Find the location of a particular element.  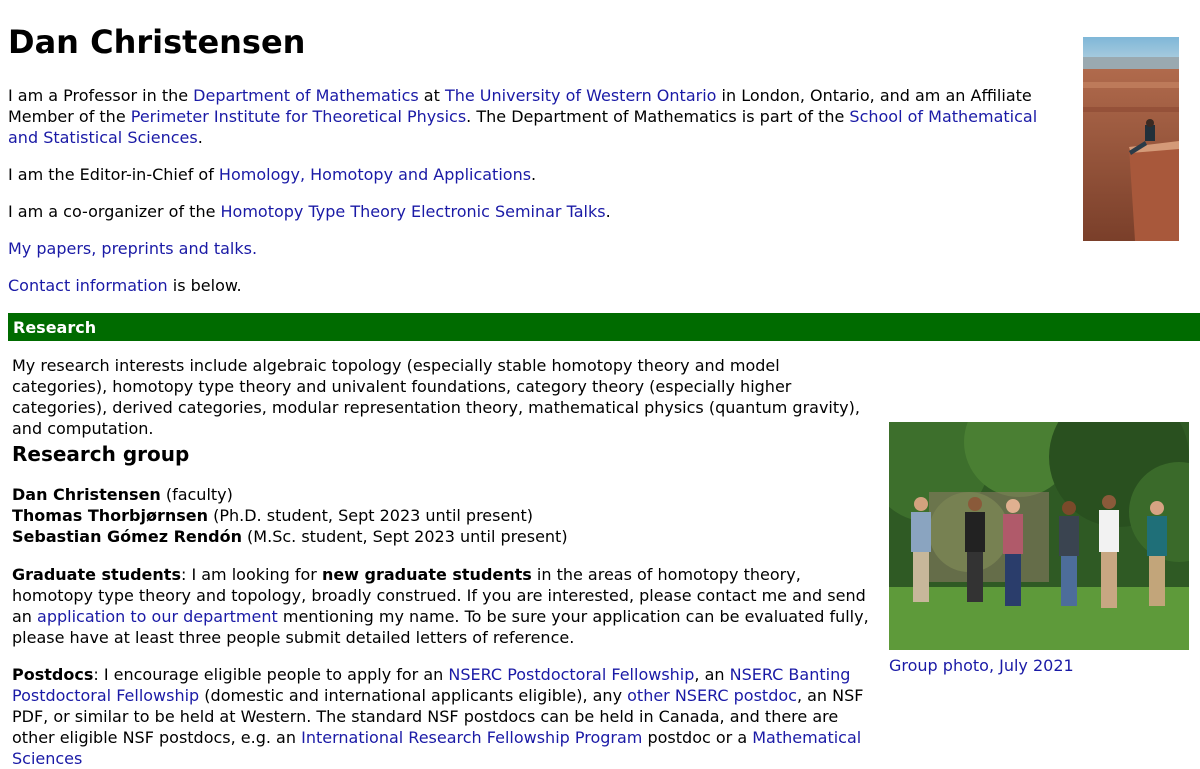

link-nserc-postdoctoral-fellowship: NSERC Postdoctoral Fellowship is located at coordinates (571, 674).